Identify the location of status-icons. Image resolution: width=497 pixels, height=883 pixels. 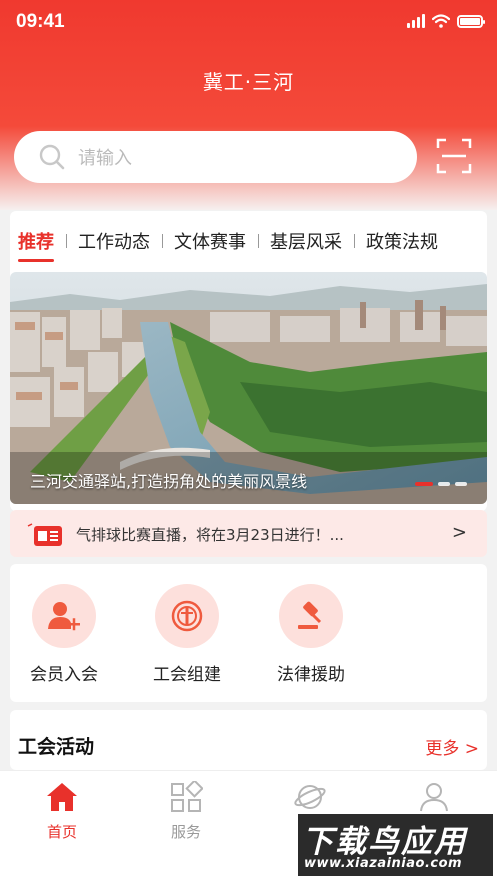
(446, 21).